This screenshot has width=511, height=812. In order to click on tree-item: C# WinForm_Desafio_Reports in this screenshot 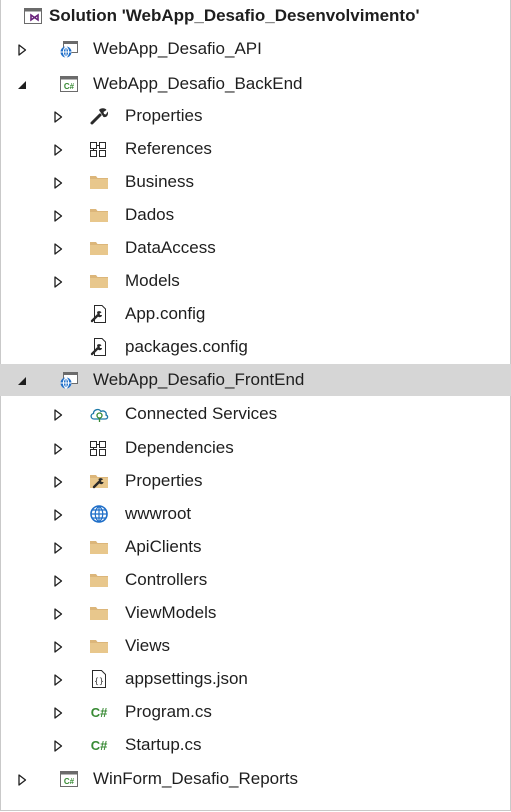, I will do `click(255, 779)`.